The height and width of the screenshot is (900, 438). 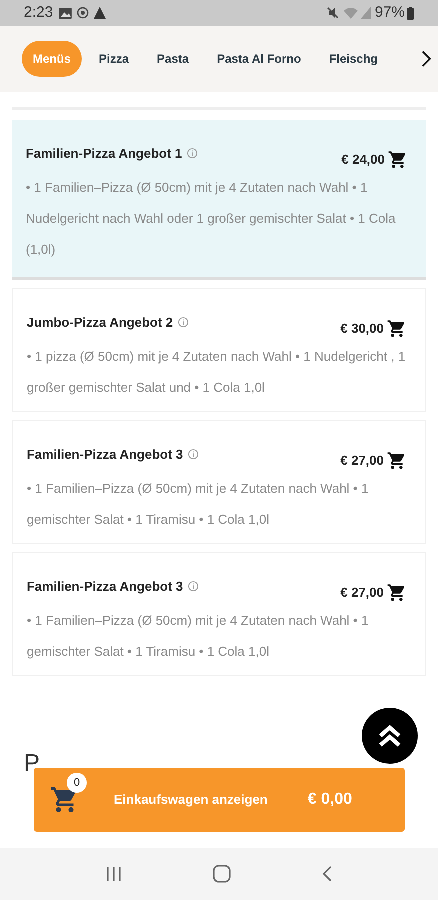 What do you see at coordinates (259, 59) in the screenshot?
I see `category-tab: Pasta Al Forno` at bounding box center [259, 59].